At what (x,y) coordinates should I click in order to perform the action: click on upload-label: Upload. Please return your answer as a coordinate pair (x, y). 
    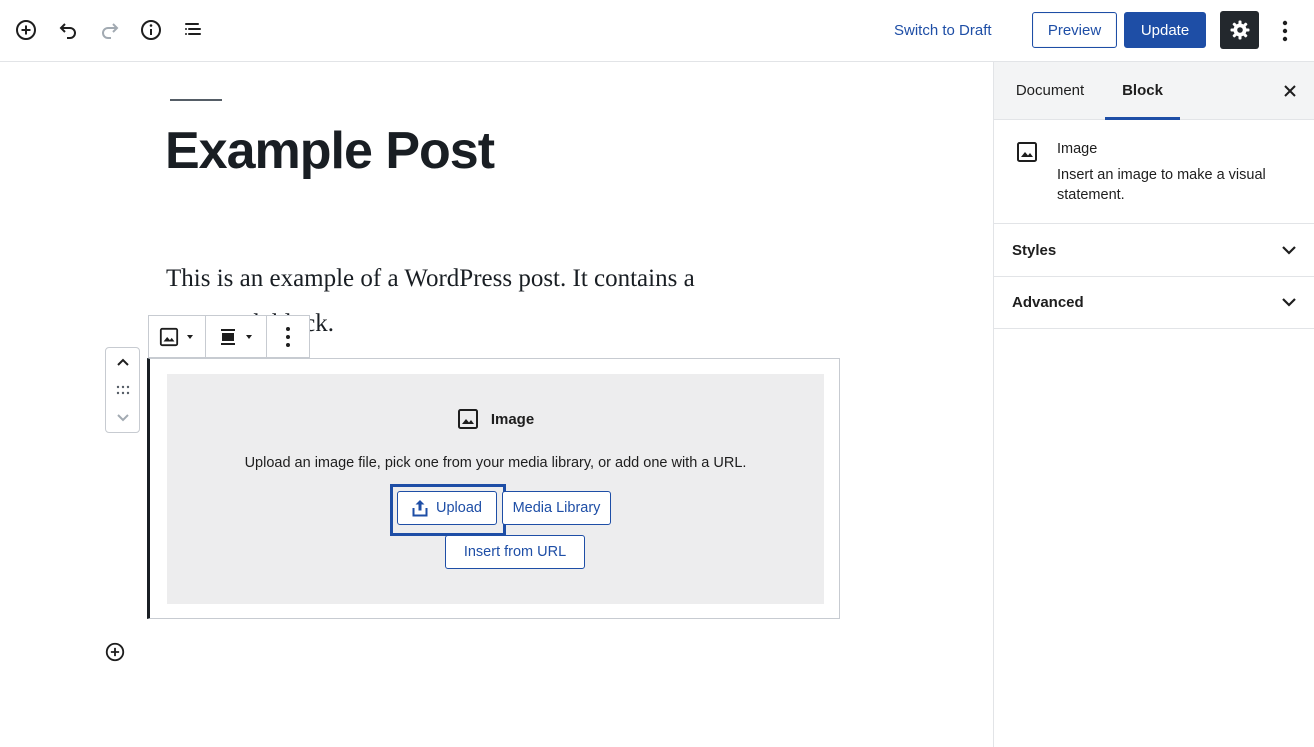
    Looking at the image, I should click on (459, 508).